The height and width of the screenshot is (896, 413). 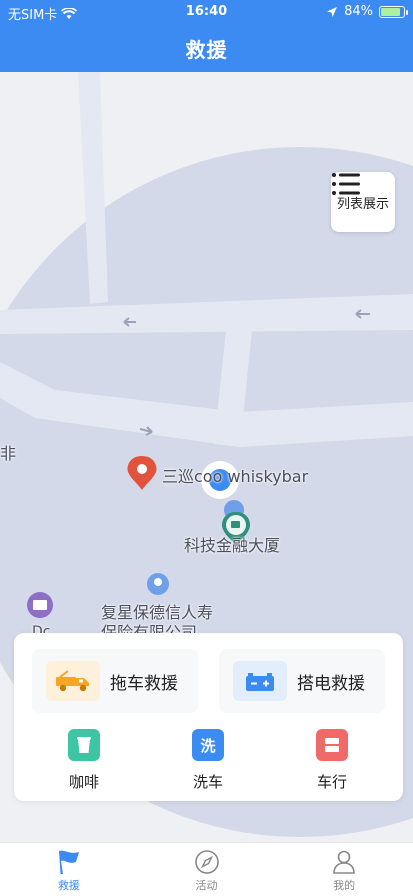 What do you see at coordinates (206, 862) in the screenshot?
I see `compass-icon` at bounding box center [206, 862].